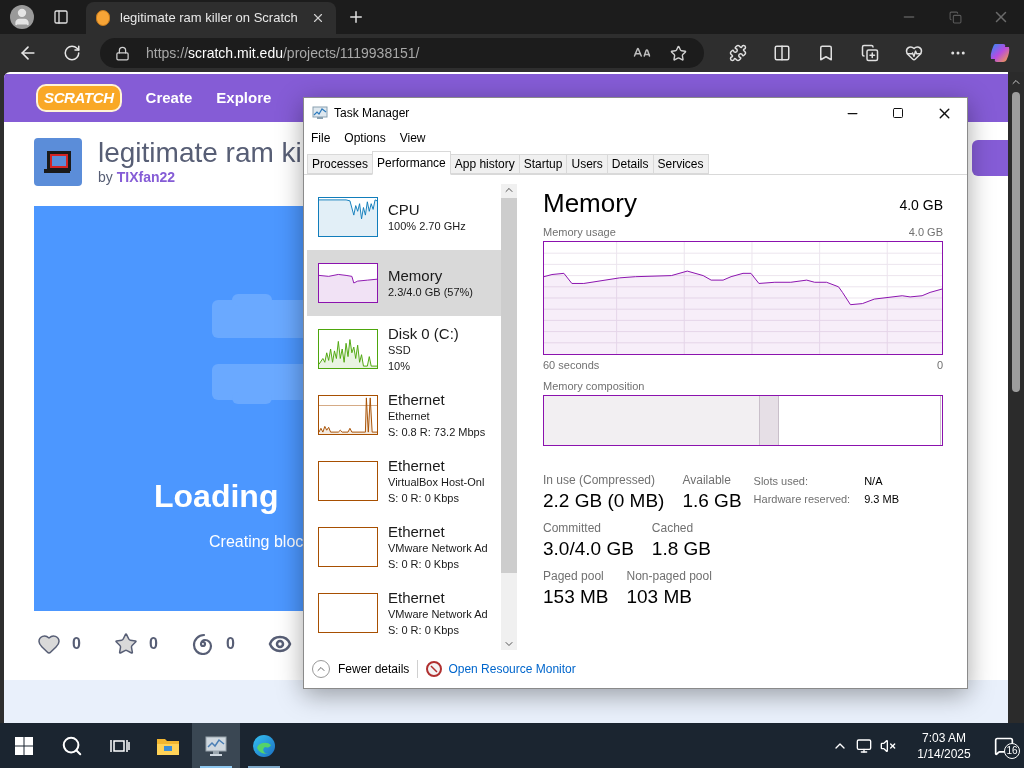  I want to click on item-detail: 100% 2.70 GHz, so click(427, 226).